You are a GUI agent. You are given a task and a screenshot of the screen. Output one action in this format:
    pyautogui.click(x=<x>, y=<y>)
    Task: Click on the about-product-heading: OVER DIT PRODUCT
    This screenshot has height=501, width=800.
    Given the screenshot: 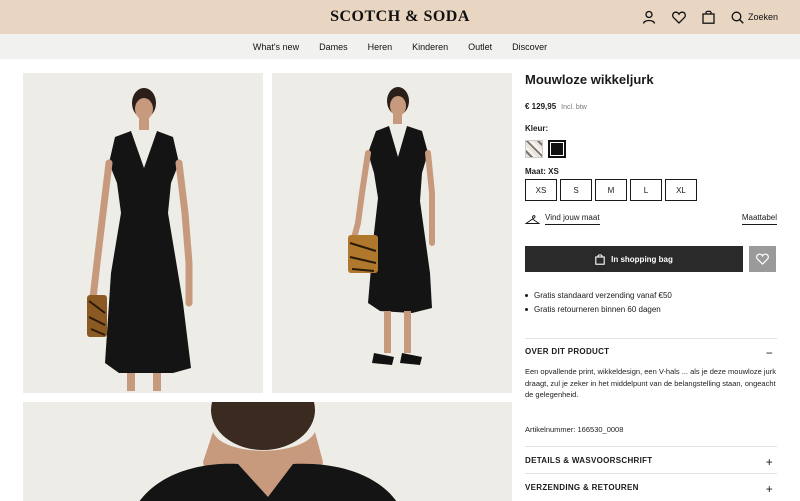 What is the action you would take?
    pyautogui.click(x=567, y=351)
    